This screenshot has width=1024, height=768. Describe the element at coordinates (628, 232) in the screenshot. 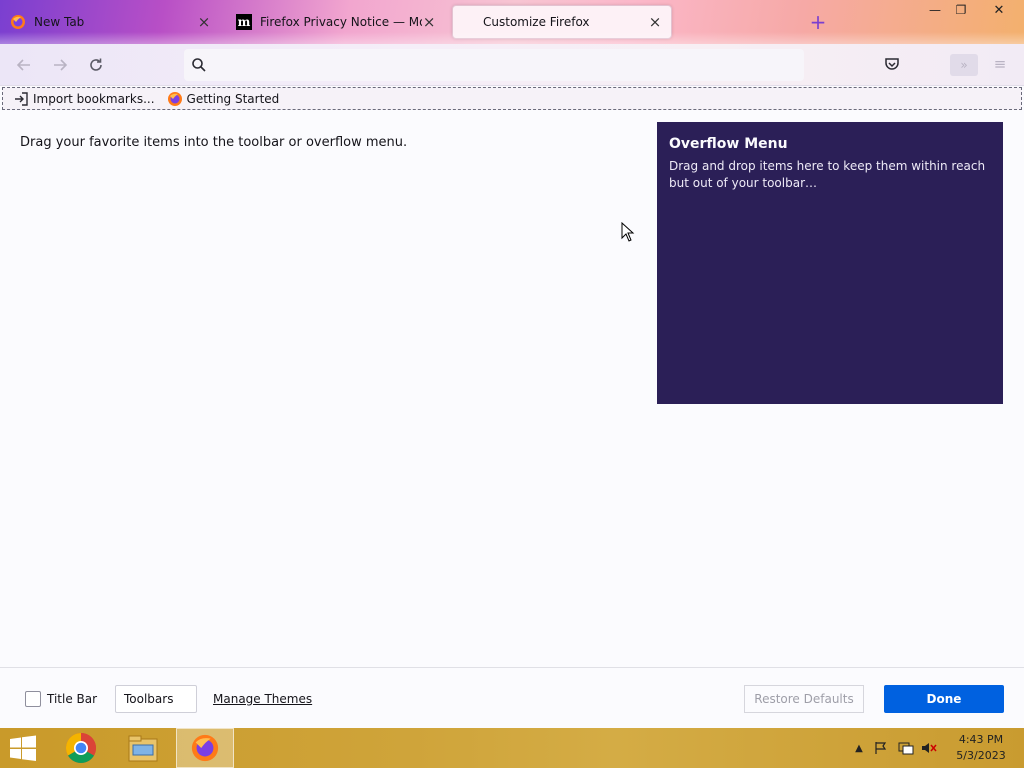

I see `mouse-cursor-icon` at that location.